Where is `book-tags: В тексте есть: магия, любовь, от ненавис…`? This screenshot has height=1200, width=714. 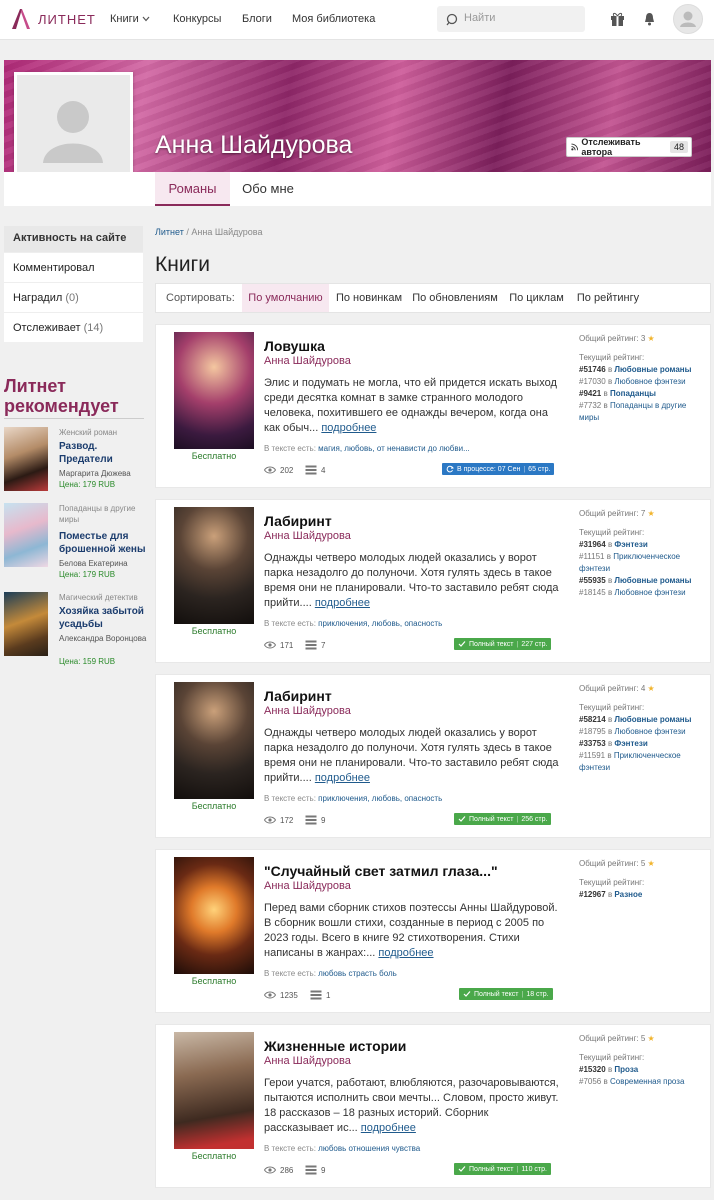
book-tags: В тексте есть: магия, любовь, от ненавис… is located at coordinates (414, 448).